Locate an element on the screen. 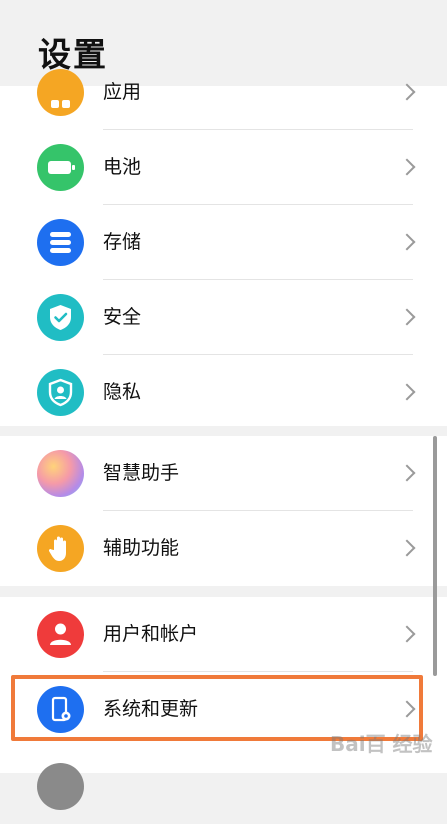  settings-item-partial is located at coordinates (223, 786).